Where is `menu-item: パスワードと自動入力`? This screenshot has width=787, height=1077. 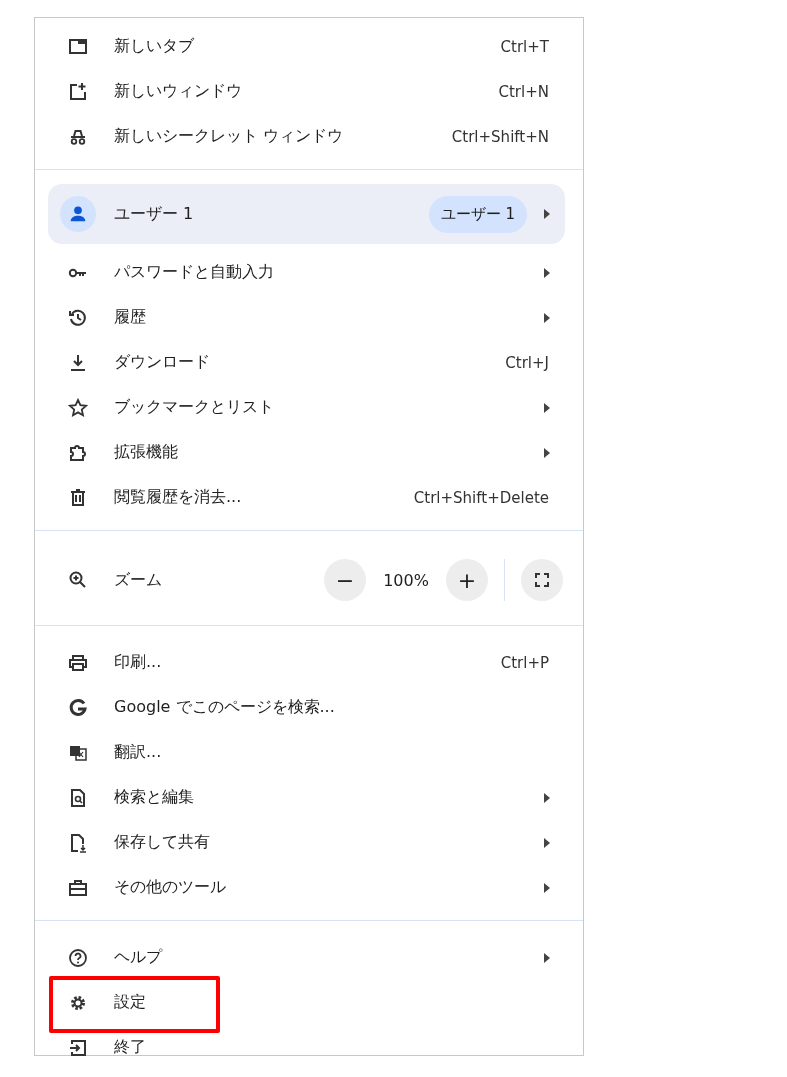
menu-item: パスワードと自動入力 is located at coordinates (309, 272).